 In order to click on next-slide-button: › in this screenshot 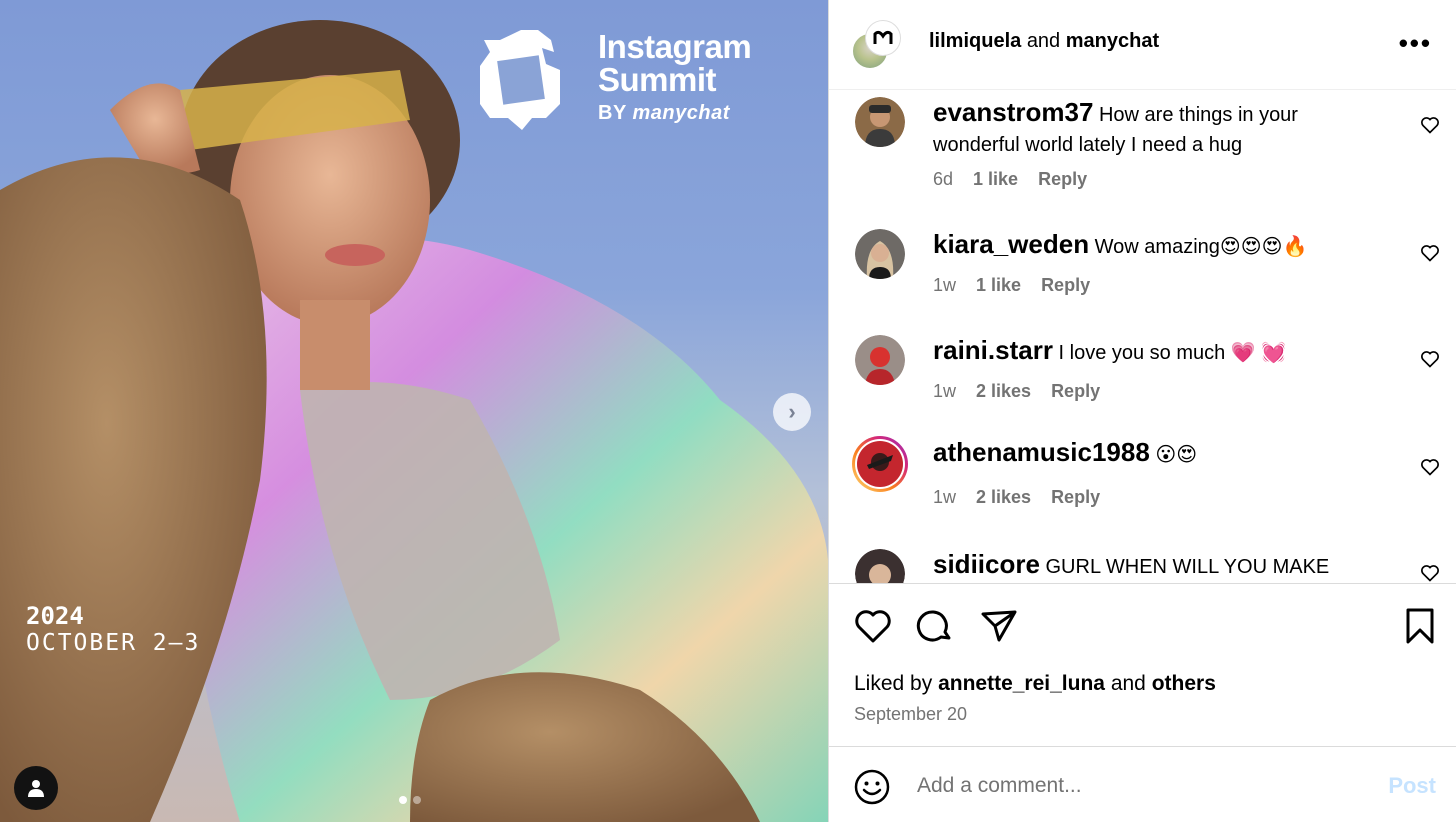, I will do `click(792, 412)`.